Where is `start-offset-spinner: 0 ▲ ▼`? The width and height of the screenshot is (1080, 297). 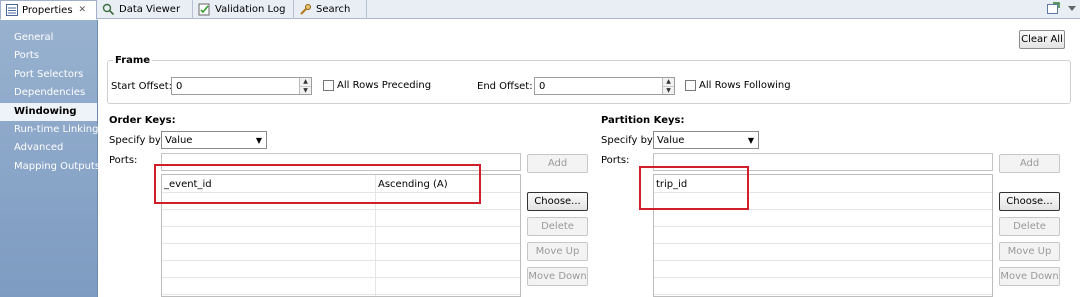 start-offset-spinner: 0 ▲ ▼ is located at coordinates (241, 86).